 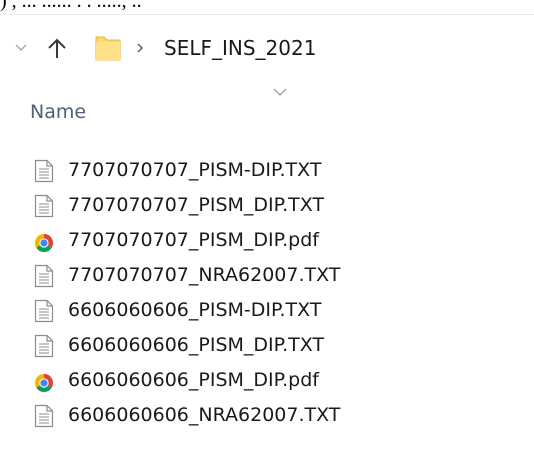 I want to click on file-row: 7707070707_PISM_DIP.TXT, so click(x=267, y=205).